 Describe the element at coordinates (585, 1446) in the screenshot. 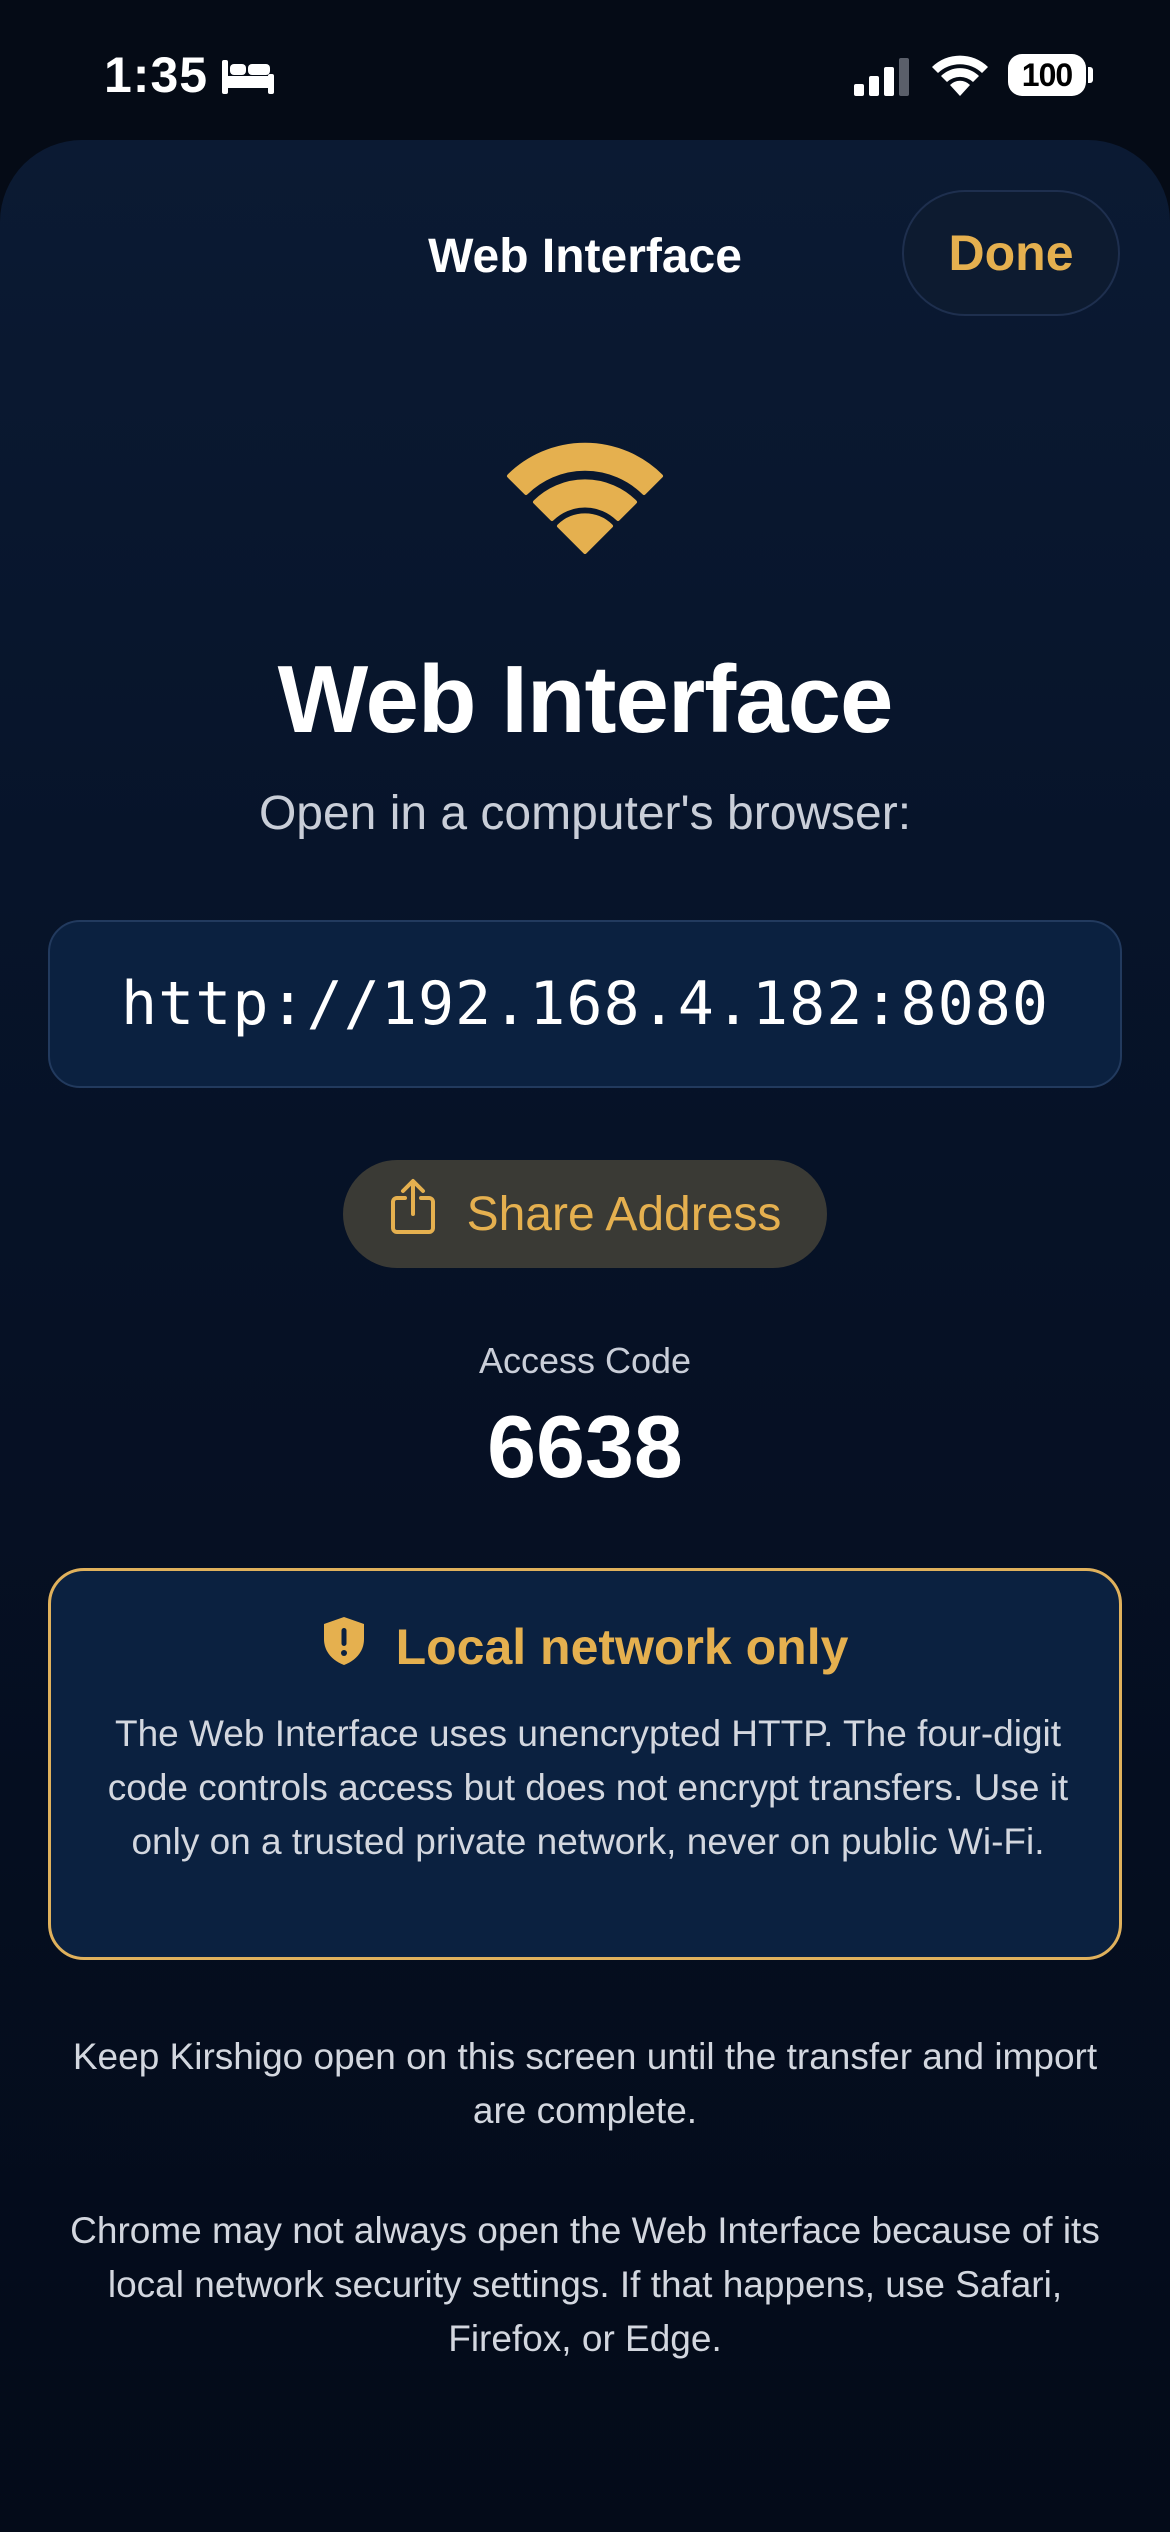

I see `access-code-value: 6638` at that location.